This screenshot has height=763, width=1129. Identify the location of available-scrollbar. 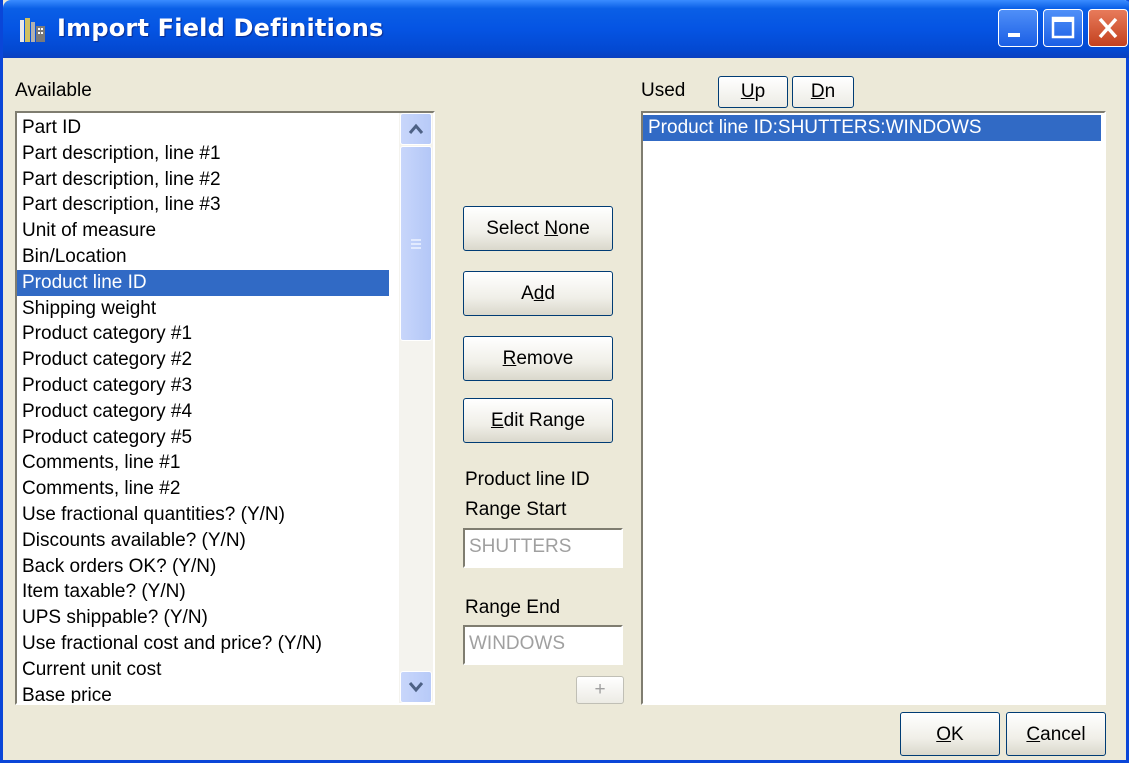
(416, 408).